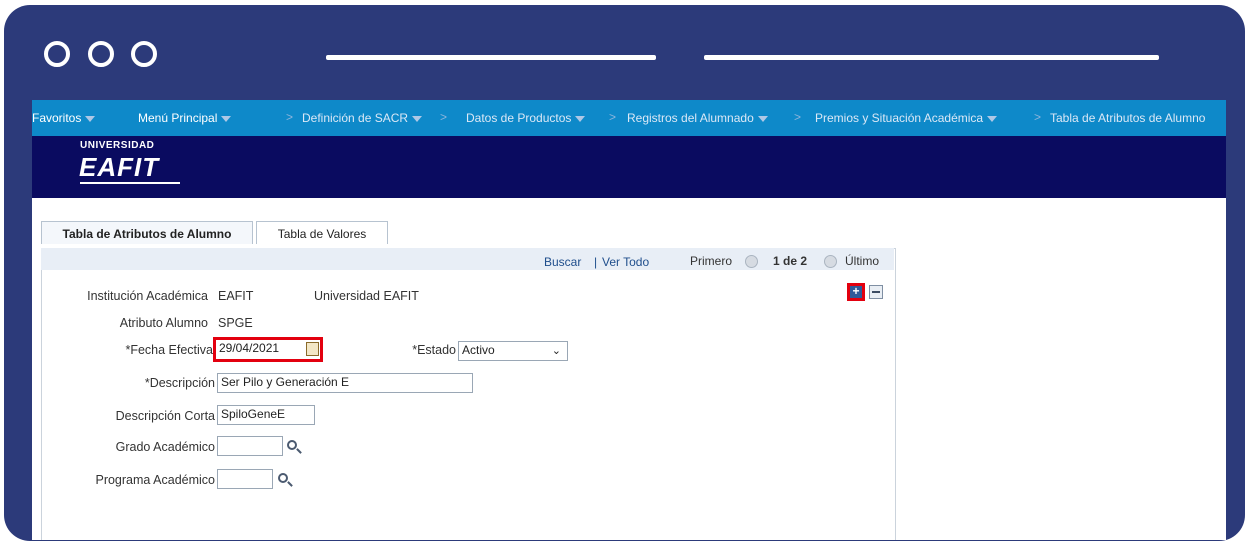 The width and height of the screenshot is (1249, 545). Describe the element at coordinates (322, 232) in the screenshot. I see `tab-valores: Tabla de Valores` at that location.